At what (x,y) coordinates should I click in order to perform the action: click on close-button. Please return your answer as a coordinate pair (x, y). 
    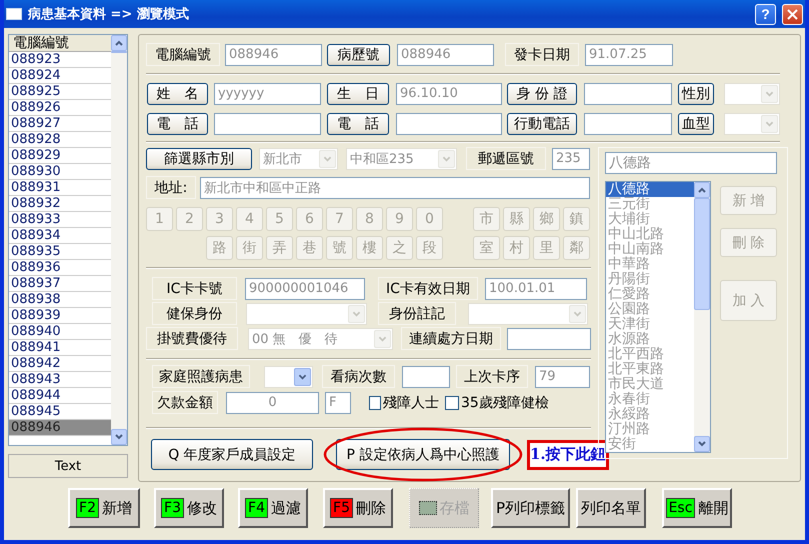
    Looking at the image, I should click on (792, 14).